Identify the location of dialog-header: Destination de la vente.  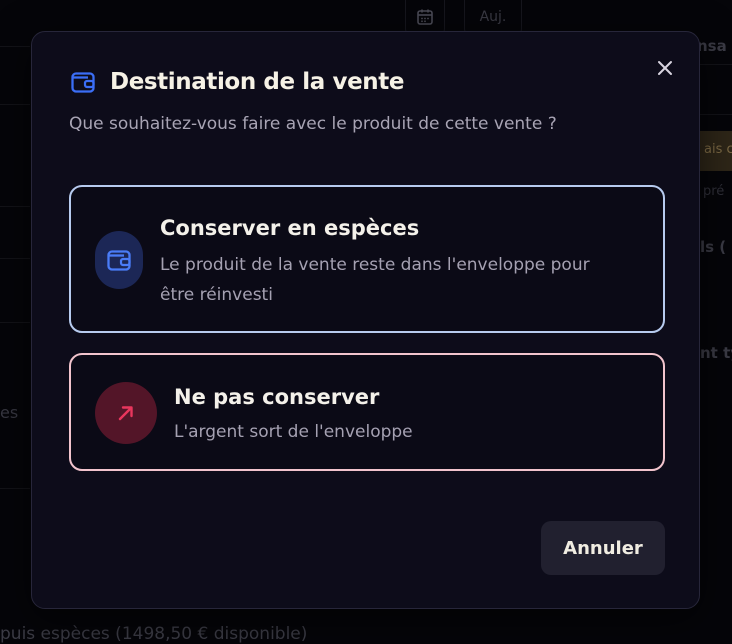
(237, 82).